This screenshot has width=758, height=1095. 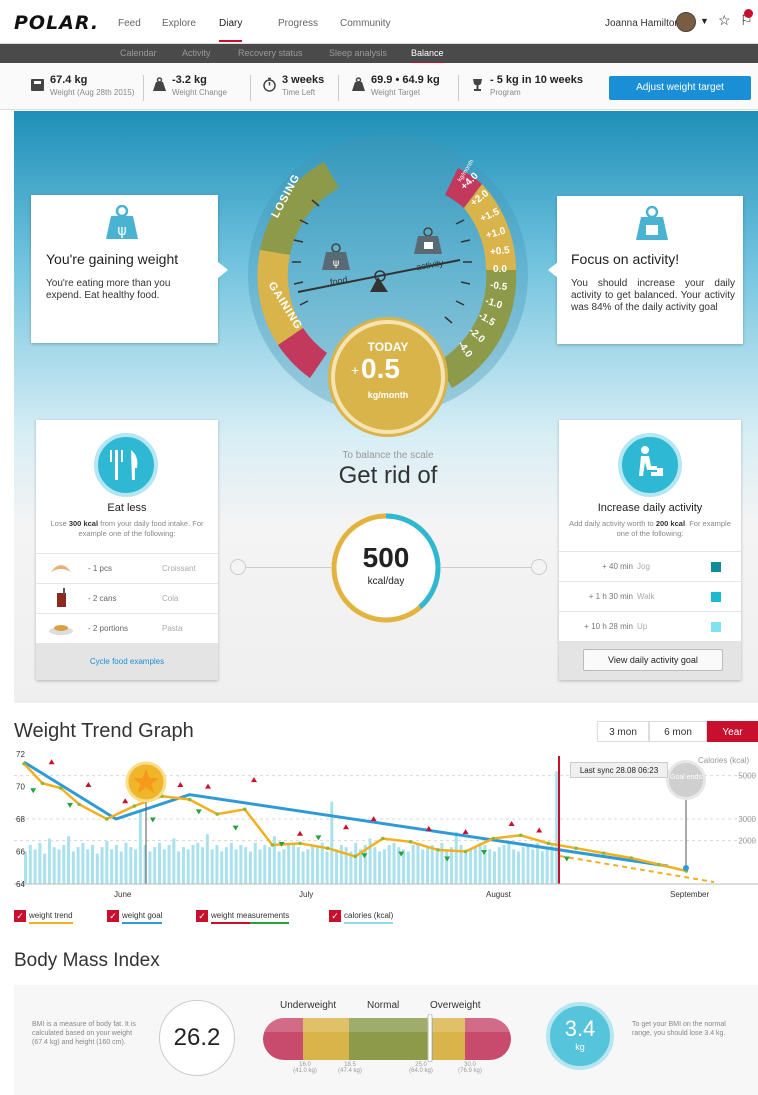 I want to click on nav-explore: Explore, so click(x=179, y=23).